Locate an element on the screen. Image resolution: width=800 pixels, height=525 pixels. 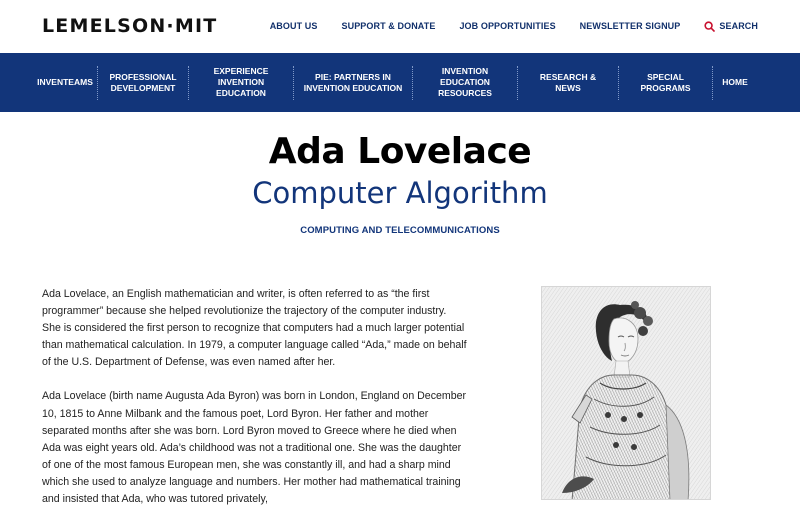
search-button: SEARCH is located at coordinates (731, 26).